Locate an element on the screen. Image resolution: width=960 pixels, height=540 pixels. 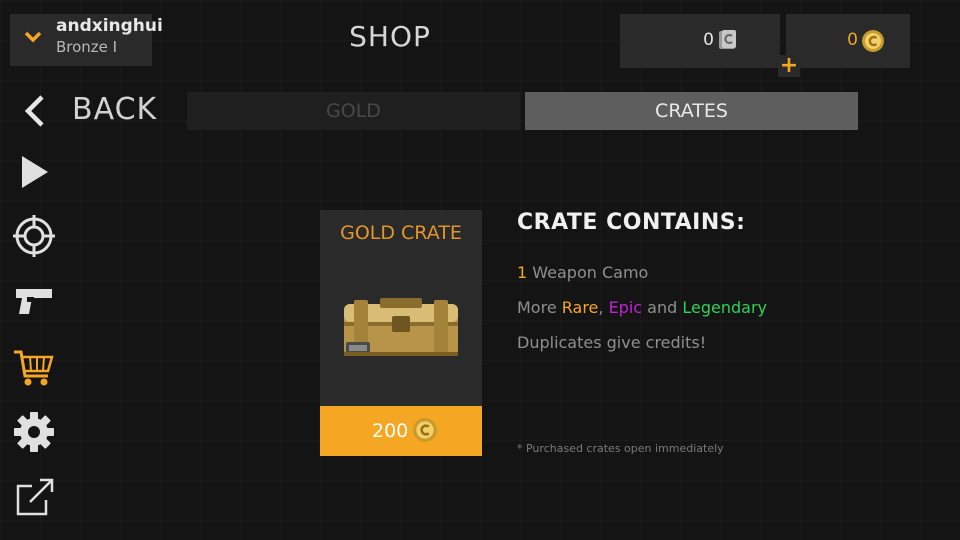
and-text: and is located at coordinates (662, 307).